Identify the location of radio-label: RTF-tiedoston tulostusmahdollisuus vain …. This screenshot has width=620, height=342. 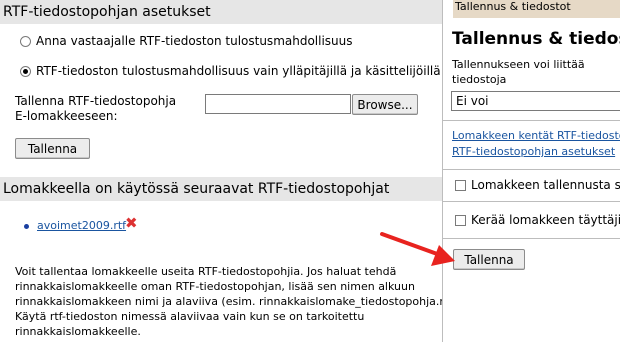
(238, 71).